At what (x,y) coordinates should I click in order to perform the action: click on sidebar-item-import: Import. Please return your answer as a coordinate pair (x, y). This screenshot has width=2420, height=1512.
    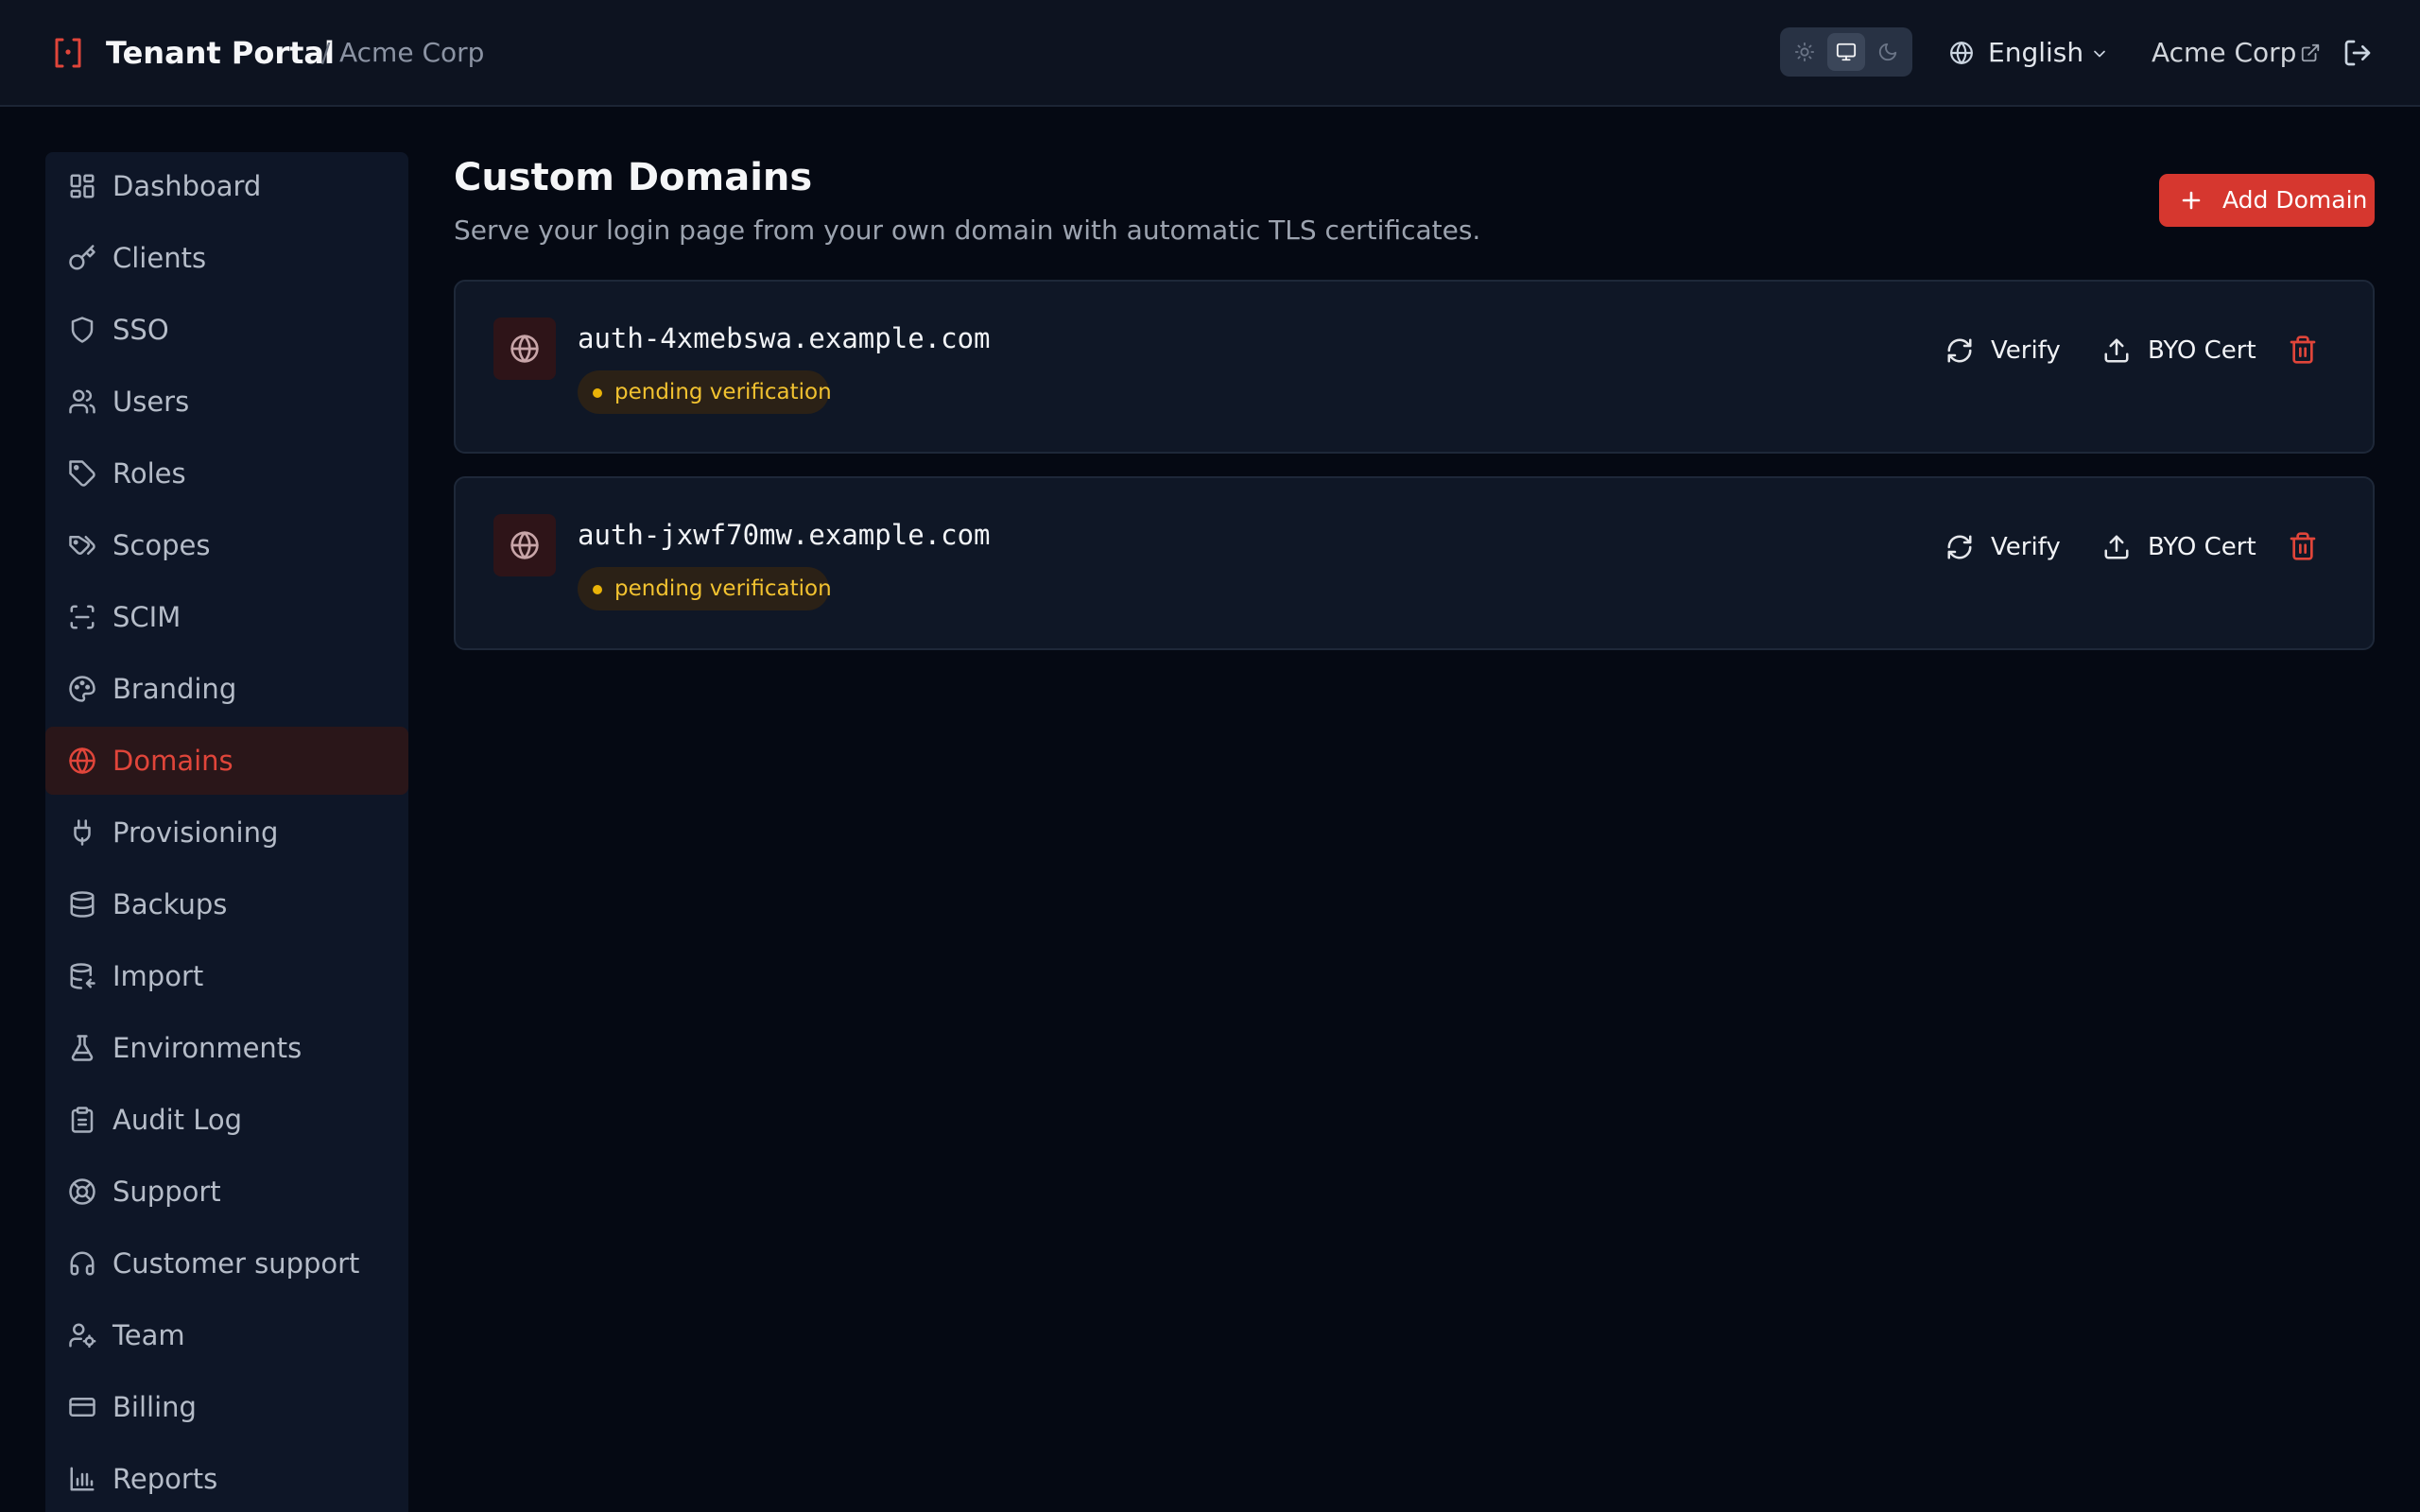
    Looking at the image, I should click on (226, 976).